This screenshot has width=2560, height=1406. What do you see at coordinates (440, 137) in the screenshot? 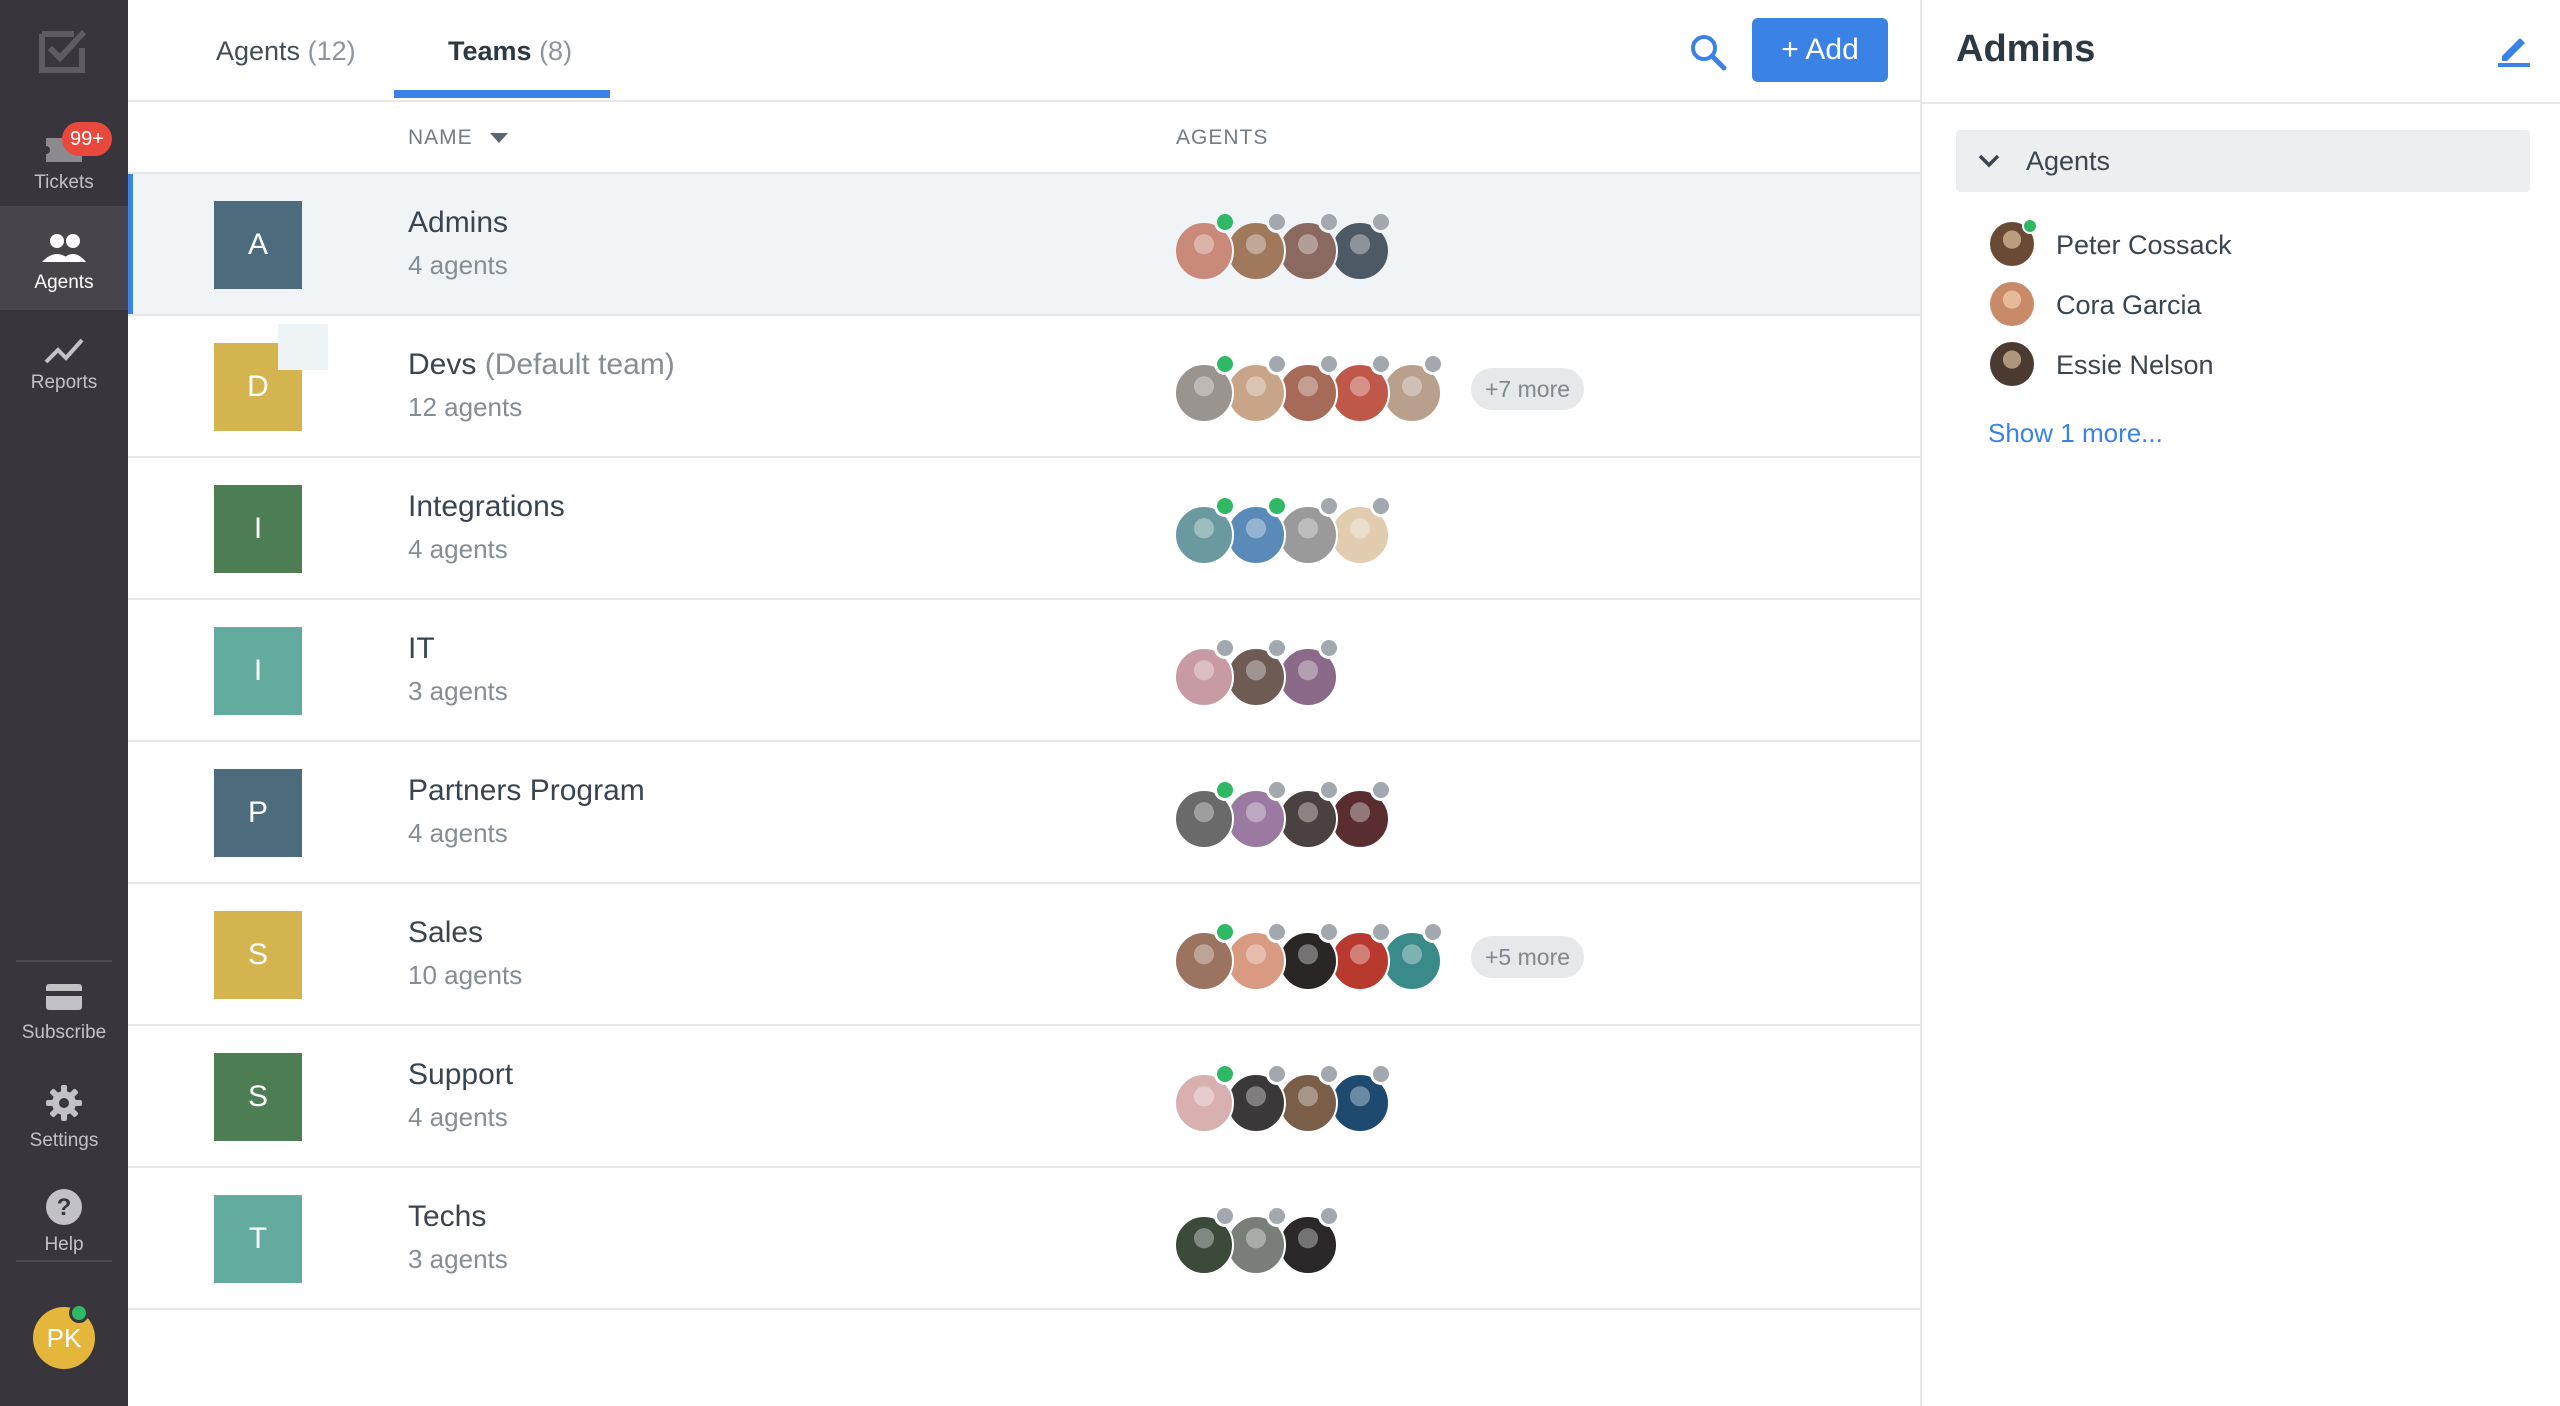
I see `column-name-label: NAME` at bounding box center [440, 137].